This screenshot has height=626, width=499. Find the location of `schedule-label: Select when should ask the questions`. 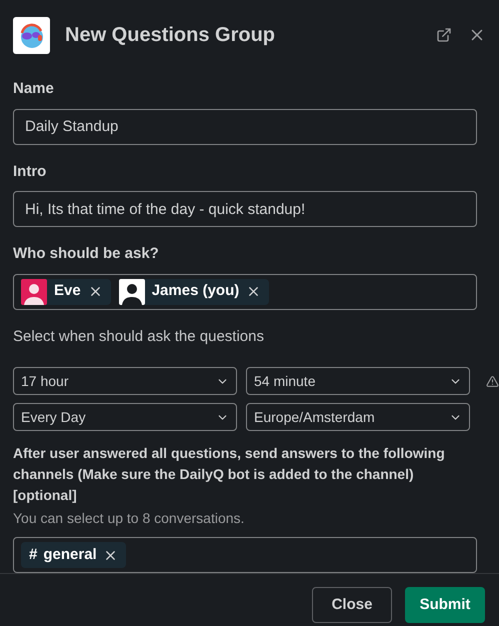

schedule-label: Select when should ask the questions is located at coordinates (138, 336).